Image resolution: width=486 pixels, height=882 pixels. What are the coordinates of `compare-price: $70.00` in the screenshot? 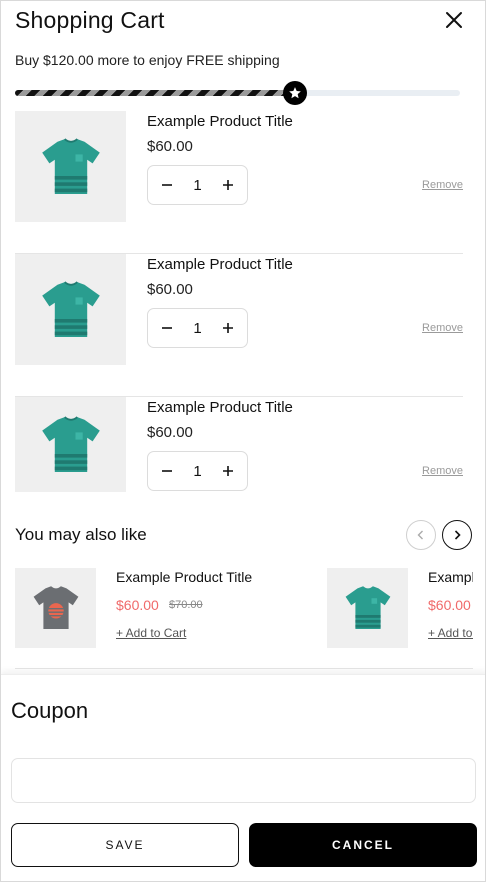 It's located at (186, 605).